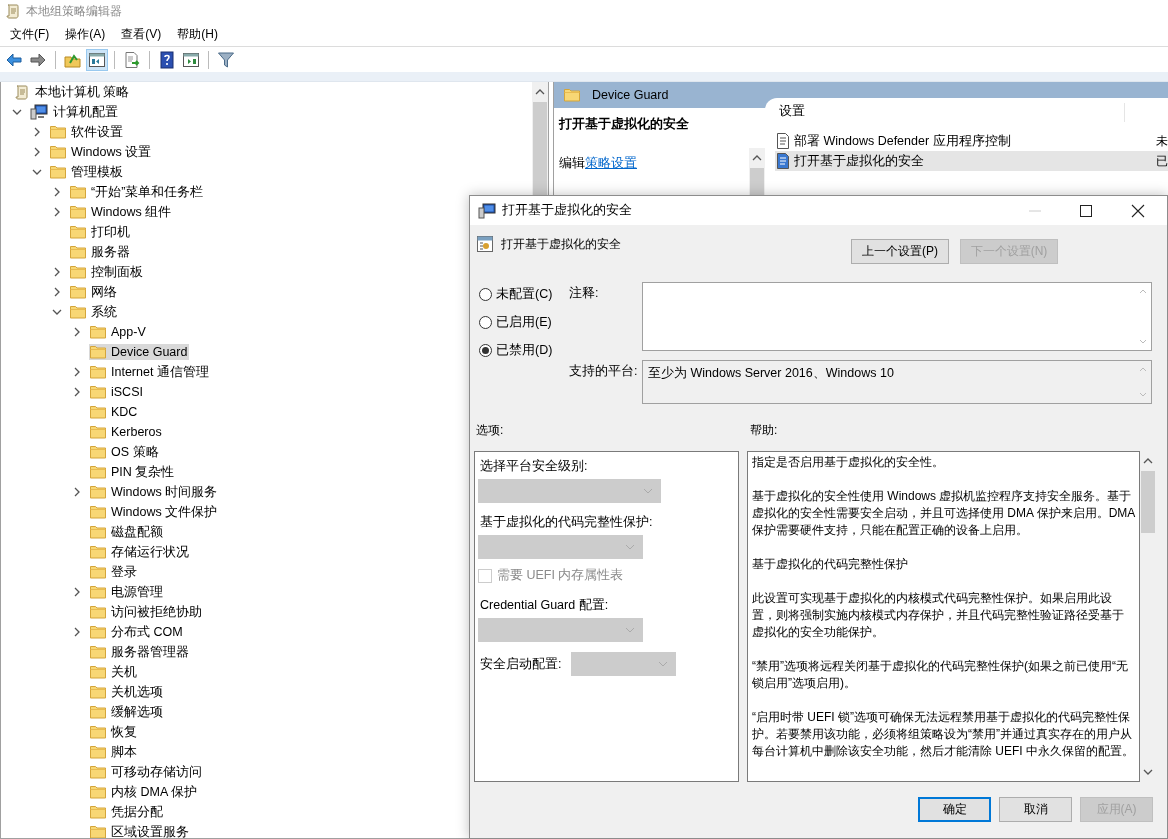  I want to click on tree-item: 打印机, so click(100, 232).